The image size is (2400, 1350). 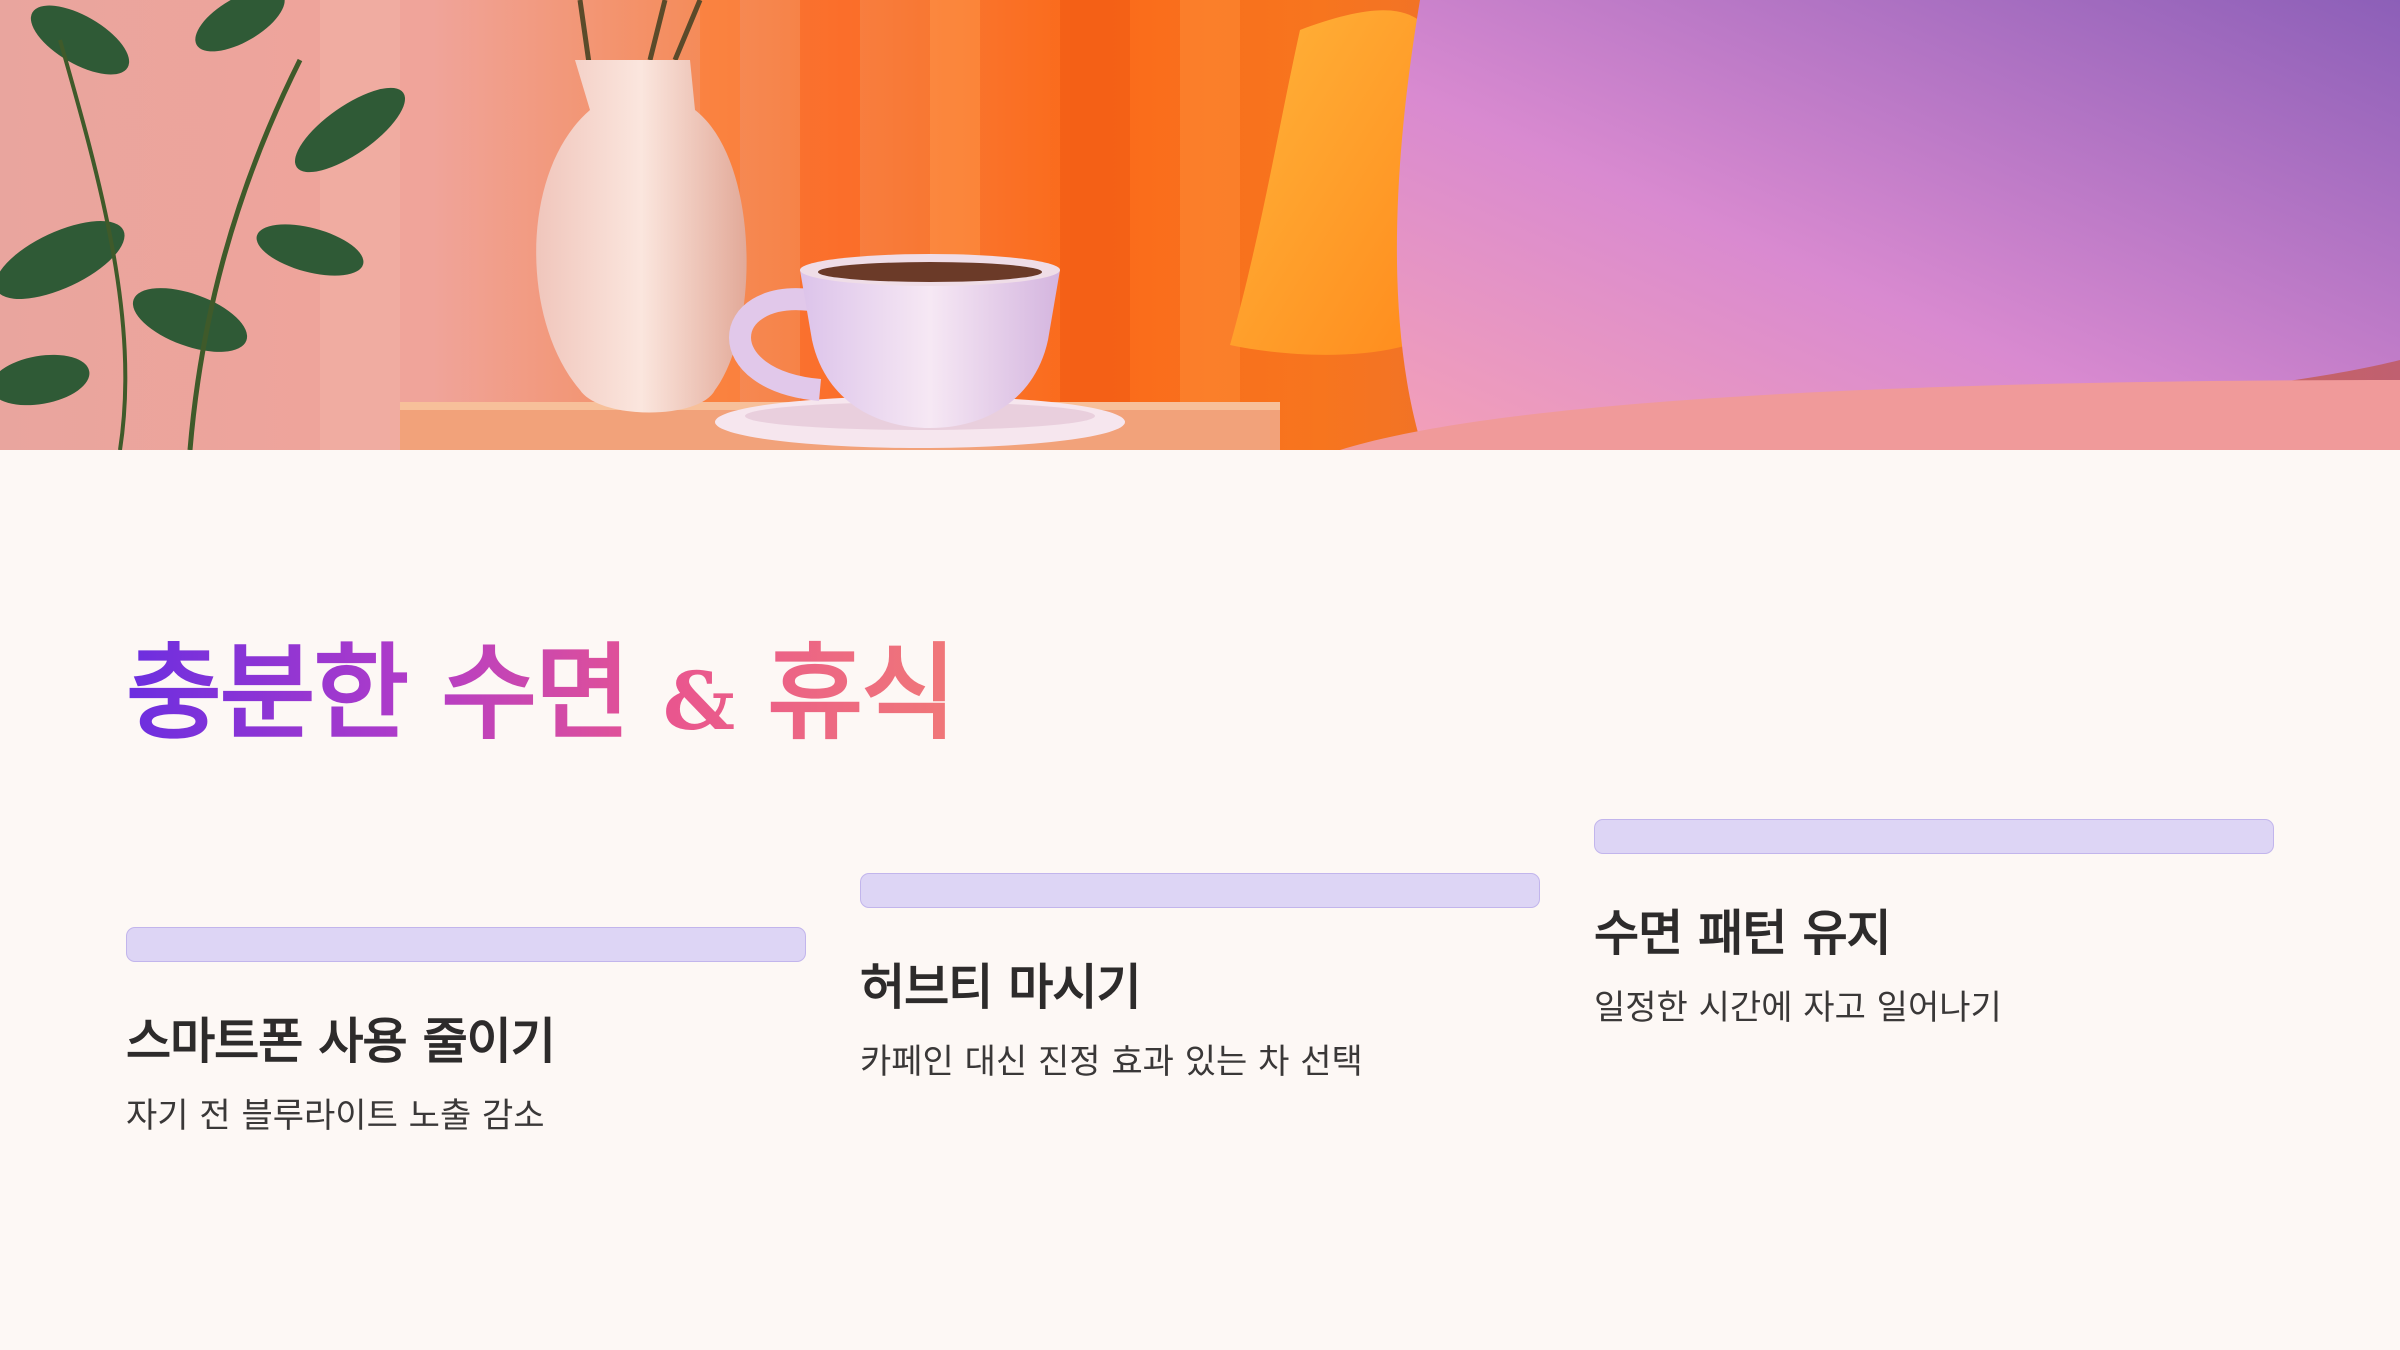 What do you see at coordinates (698, 701) in the screenshot?
I see `title-ampersand: &` at bounding box center [698, 701].